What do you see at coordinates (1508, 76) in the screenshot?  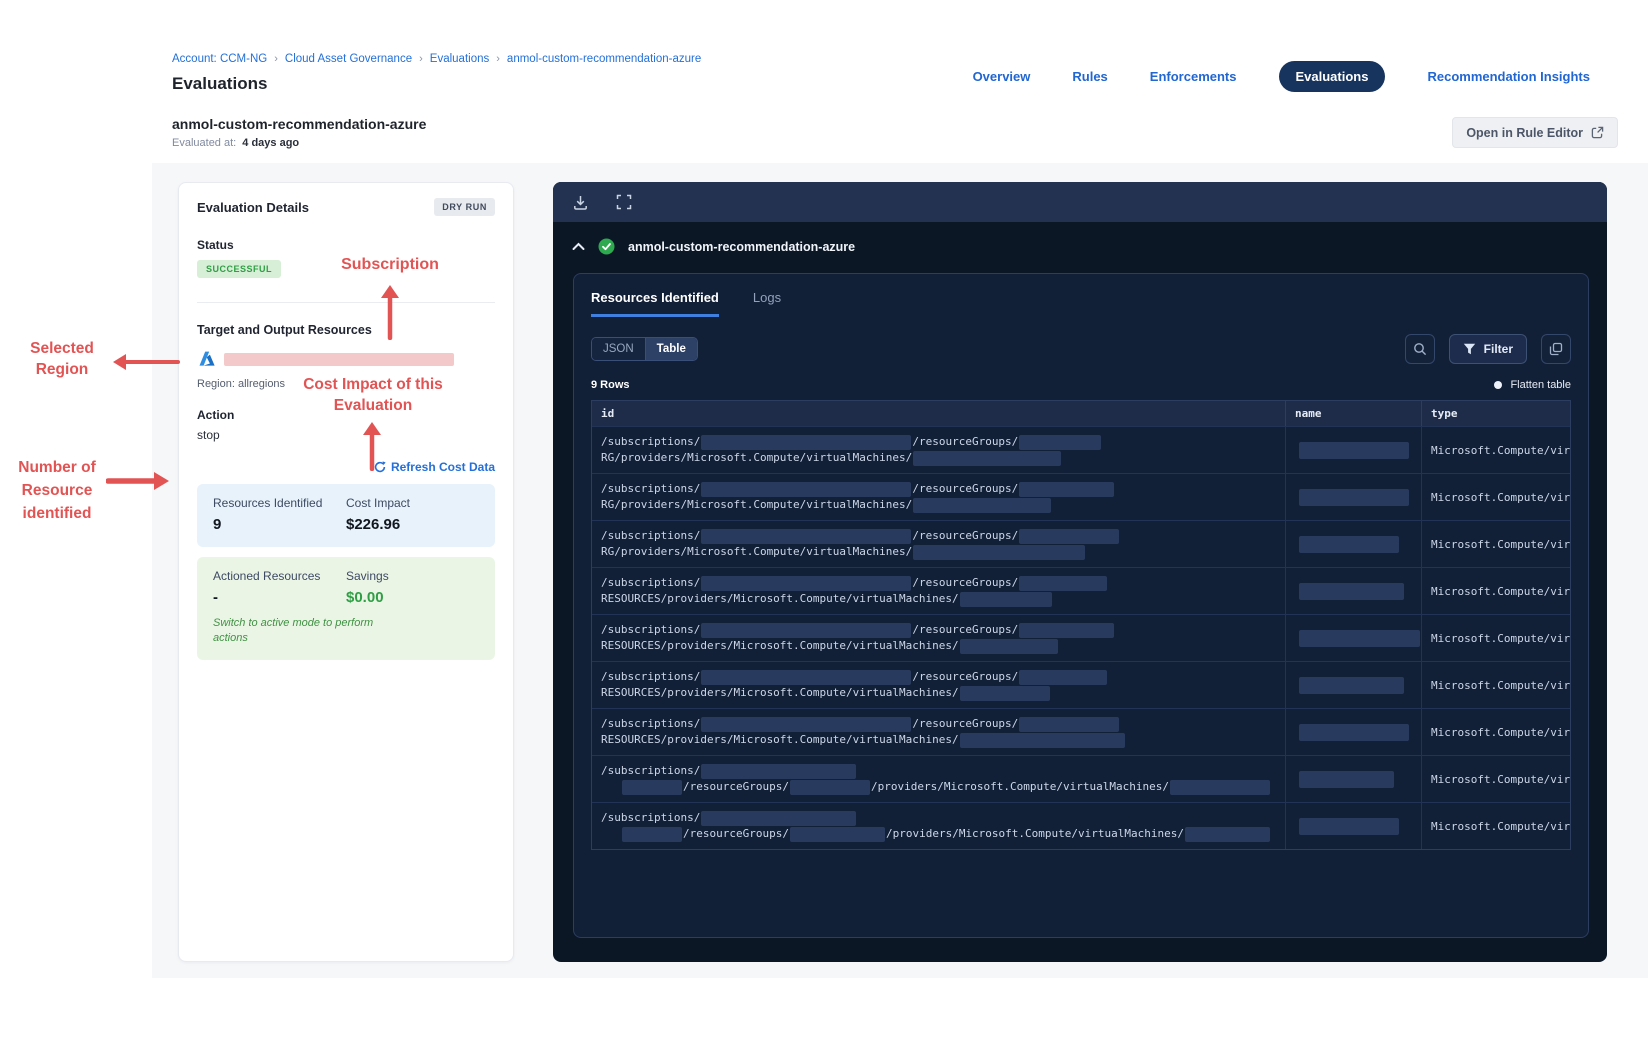 I see `tab-recommendation-insights: Recommendation Insights` at bounding box center [1508, 76].